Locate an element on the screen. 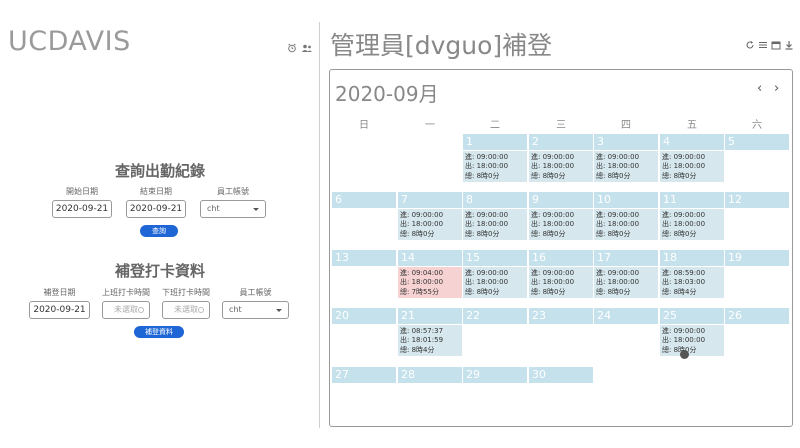 This screenshot has width=800, height=448. account-select: cht is located at coordinates (233, 209).